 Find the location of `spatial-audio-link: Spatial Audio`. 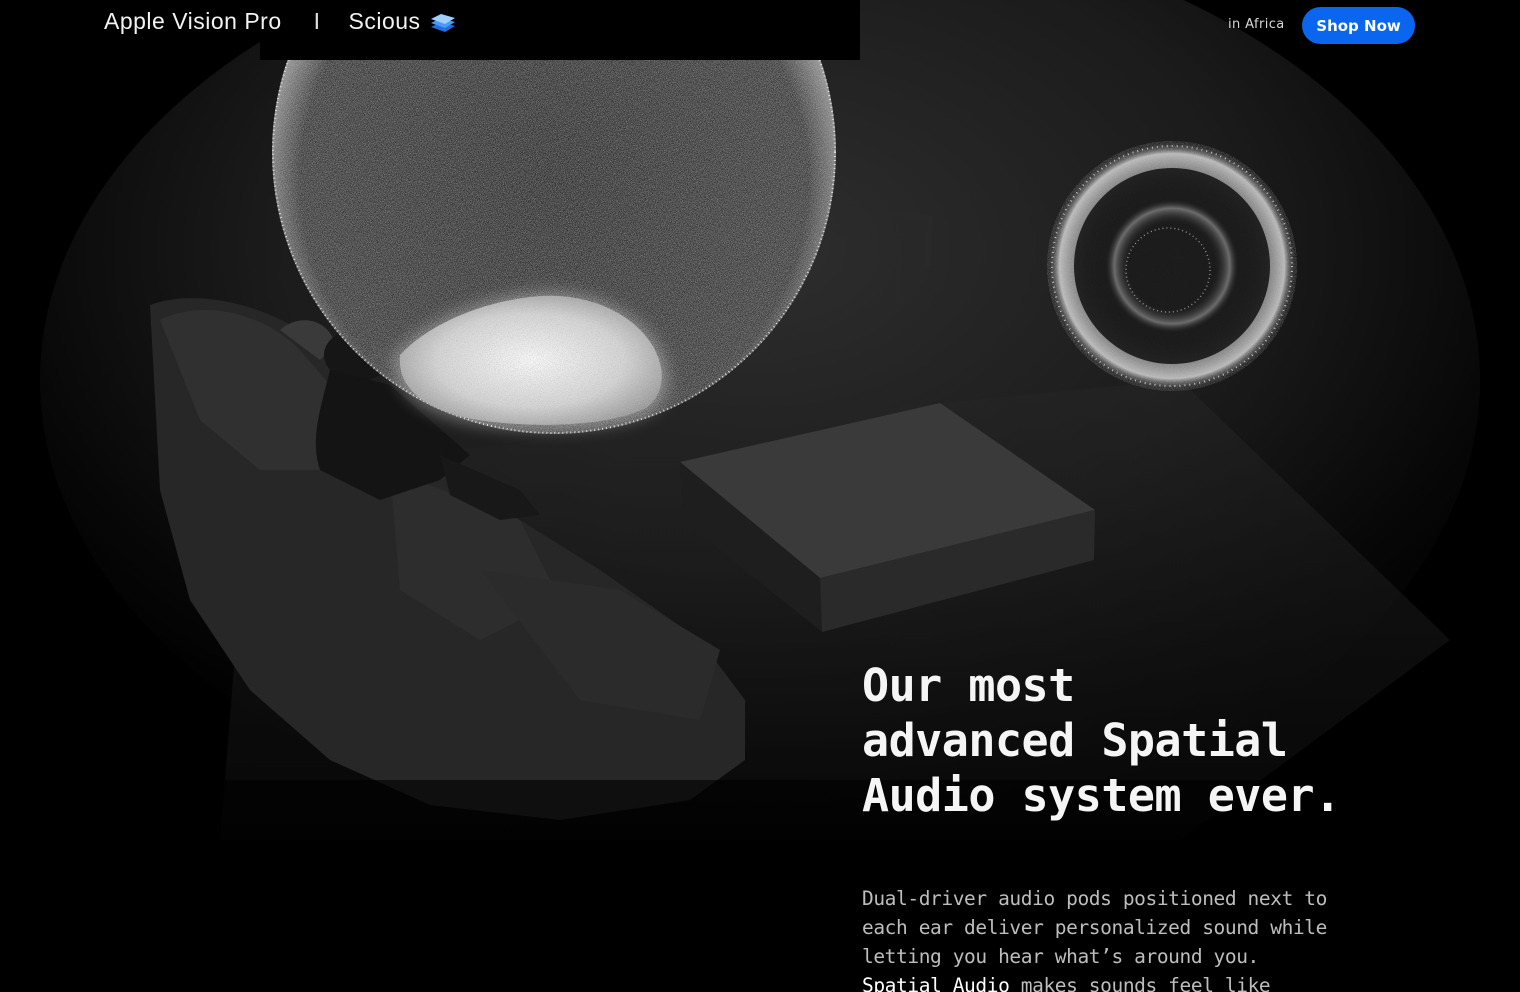

spatial-audio-link: Spatial Audio is located at coordinates (936, 983).